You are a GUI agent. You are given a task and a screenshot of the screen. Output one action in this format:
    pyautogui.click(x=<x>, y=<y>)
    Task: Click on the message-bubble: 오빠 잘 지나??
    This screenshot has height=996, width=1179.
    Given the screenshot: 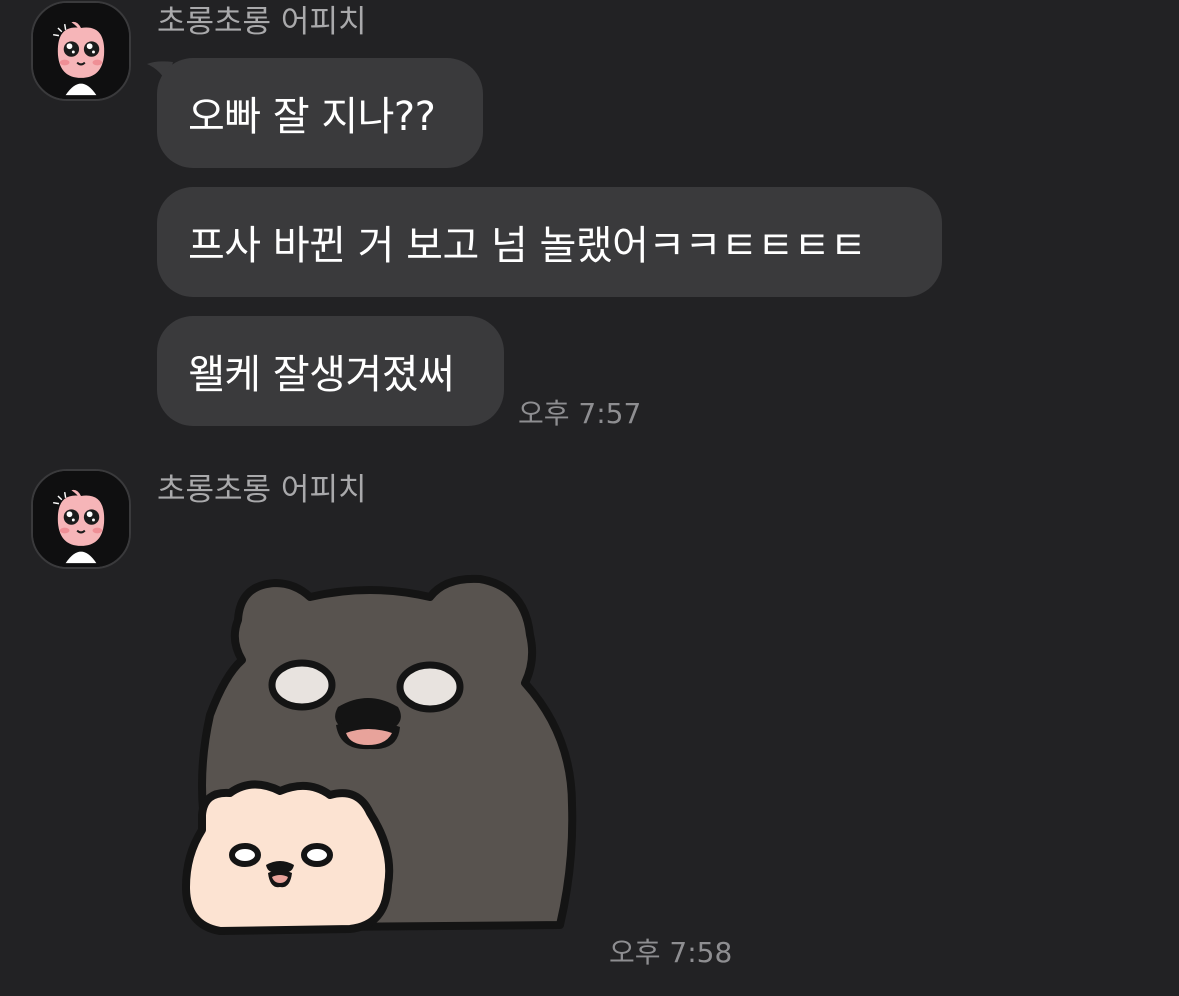 What is the action you would take?
    pyautogui.click(x=320, y=113)
    